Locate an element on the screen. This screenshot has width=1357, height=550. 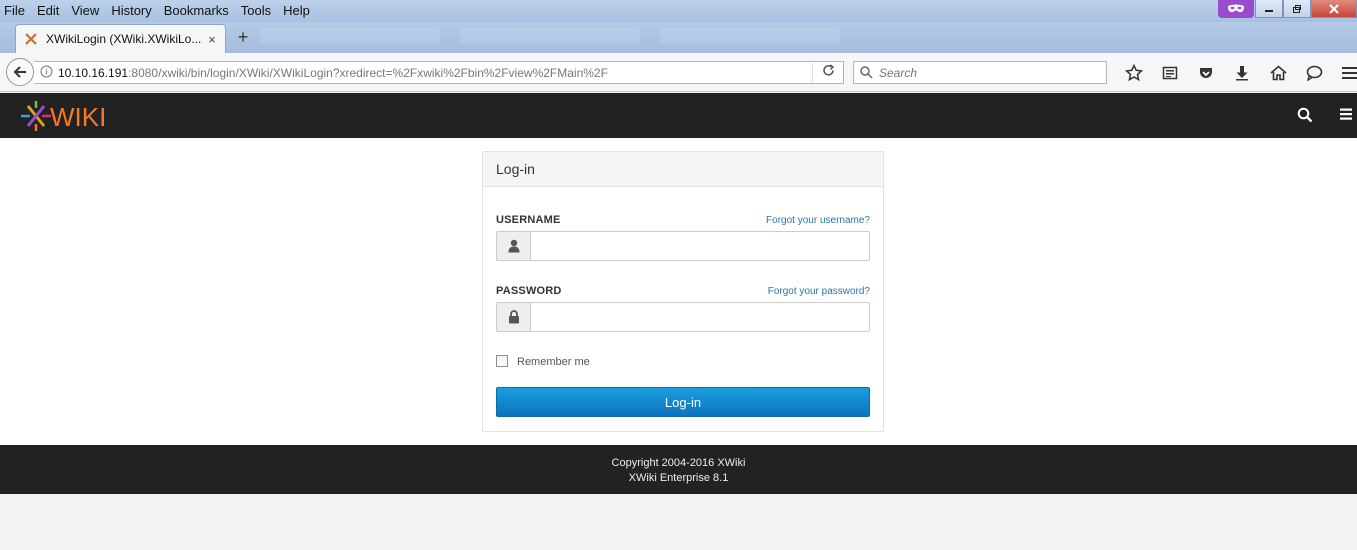
remember-me-label: Remember me is located at coordinates (553, 362).